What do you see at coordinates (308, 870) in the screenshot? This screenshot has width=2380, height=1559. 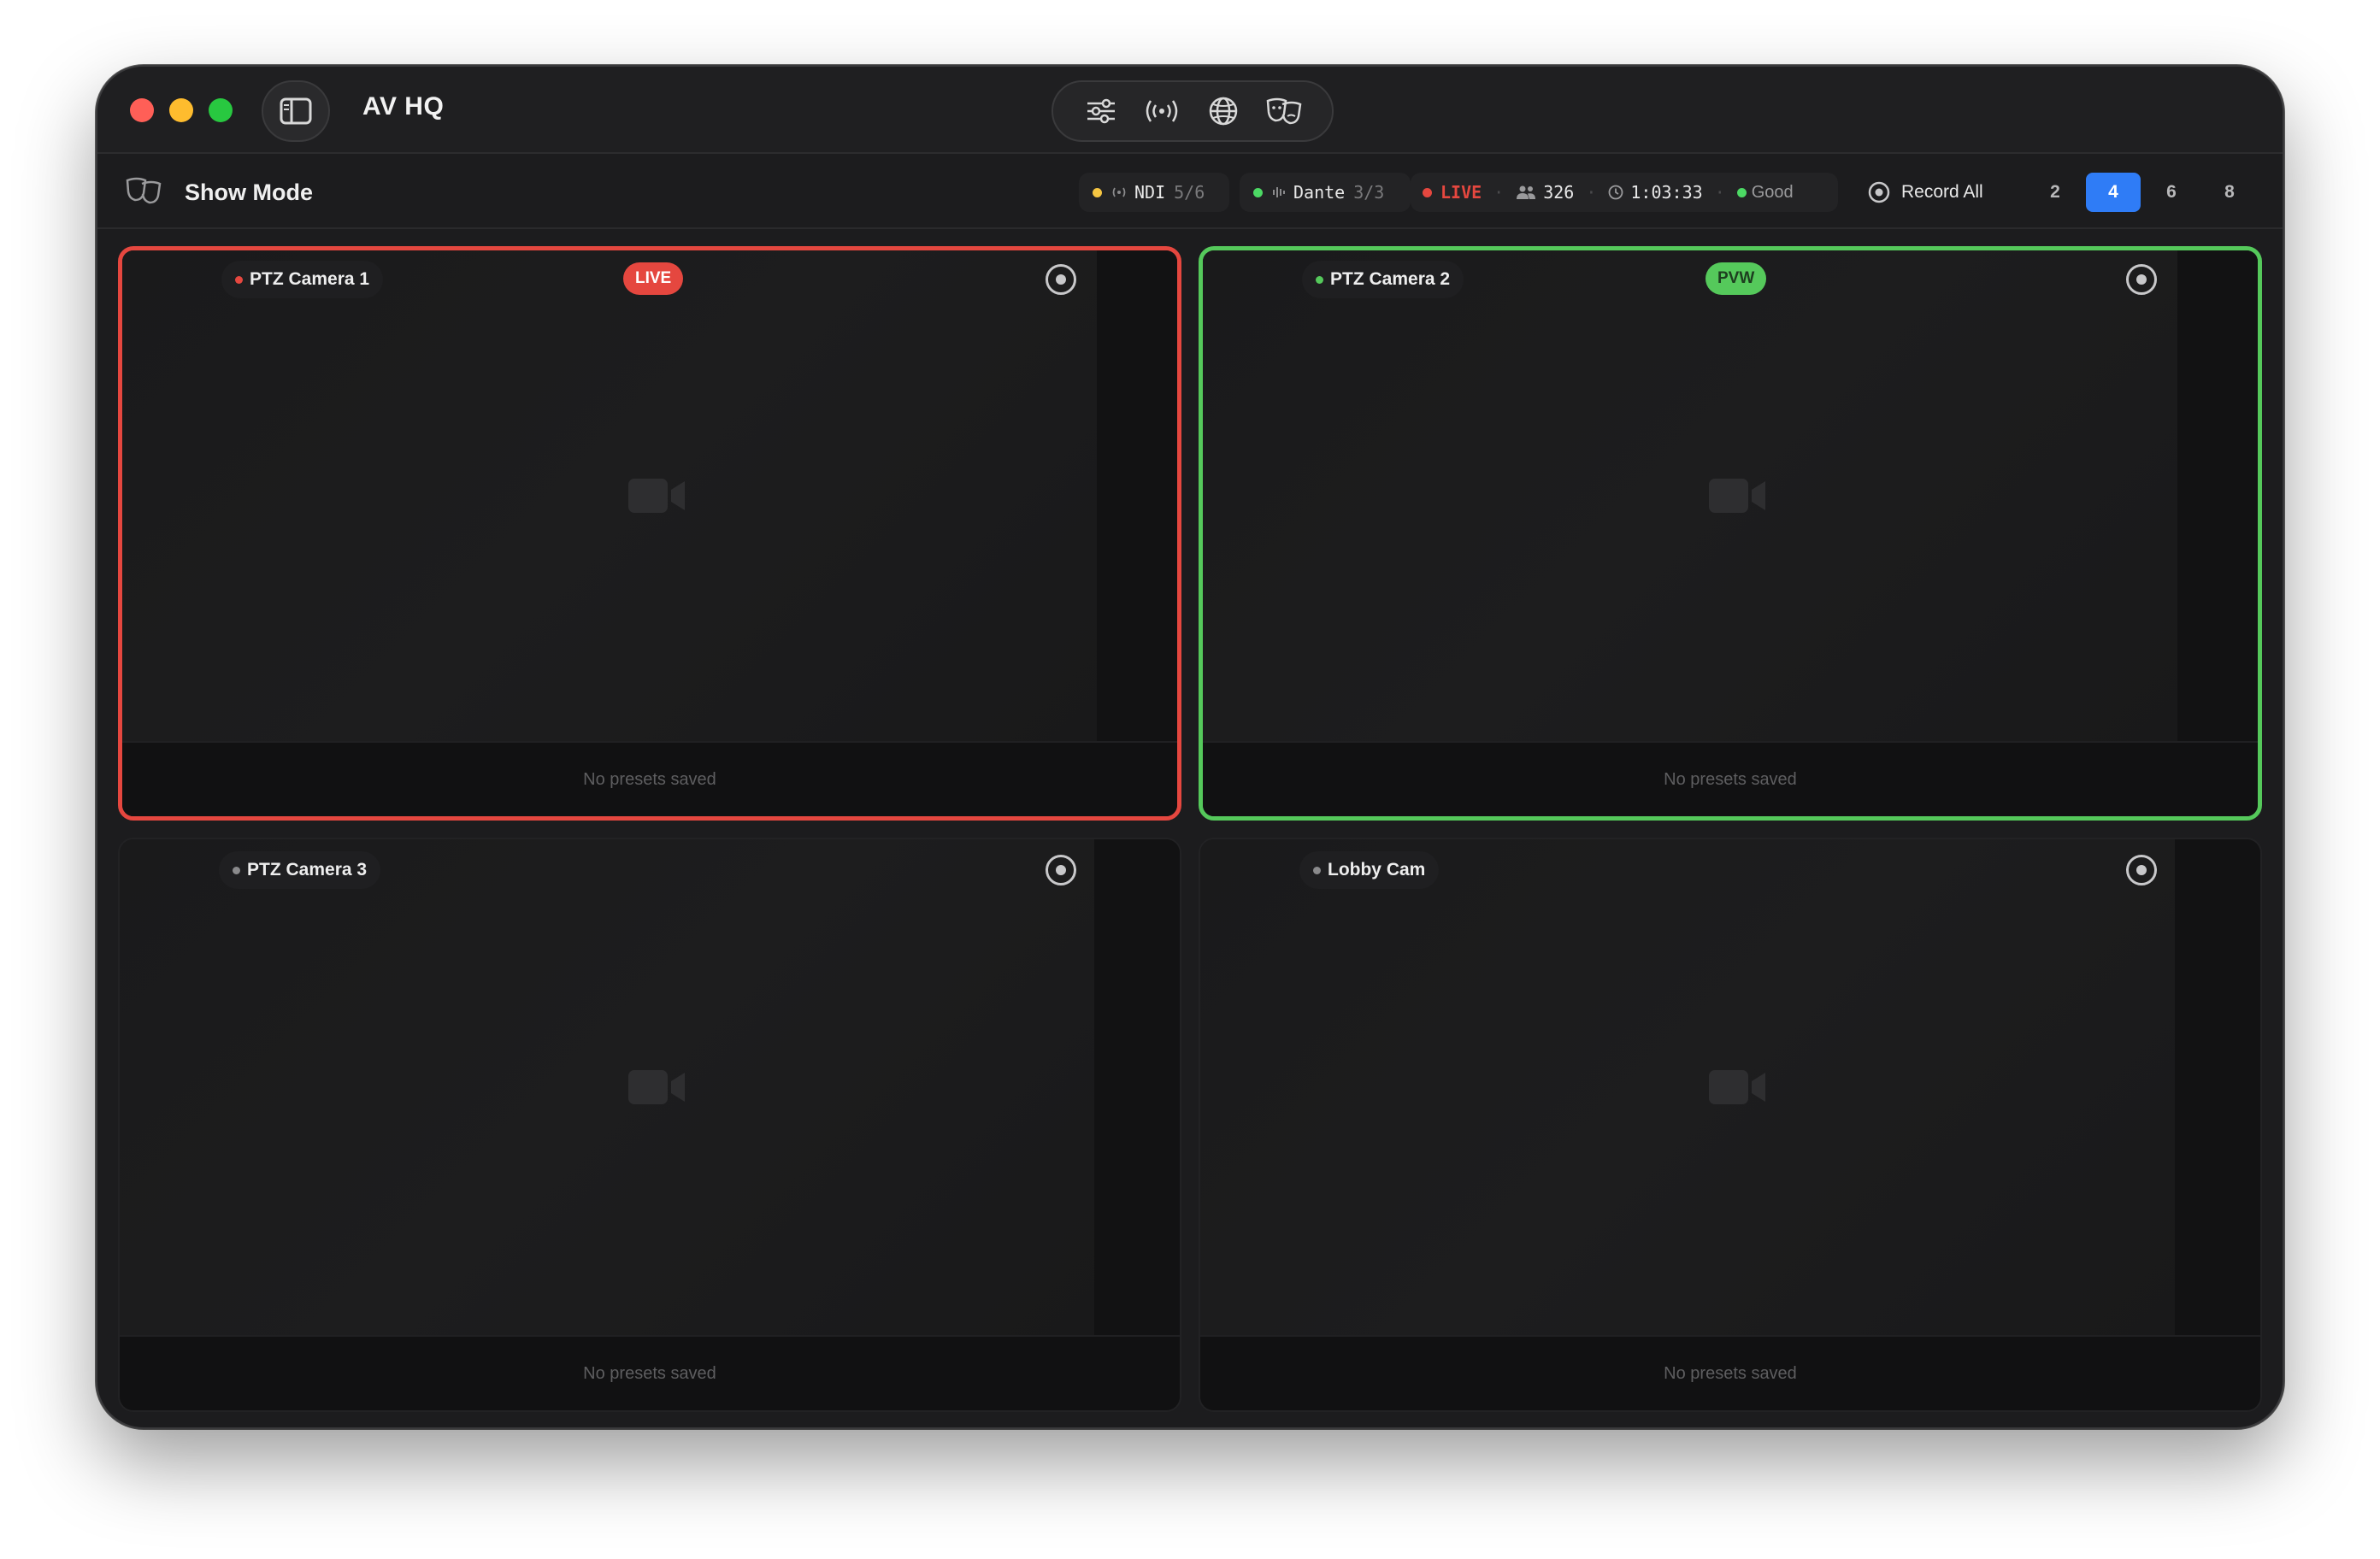 I see `camera-name: PTZ Camera 3` at bounding box center [308, 870].